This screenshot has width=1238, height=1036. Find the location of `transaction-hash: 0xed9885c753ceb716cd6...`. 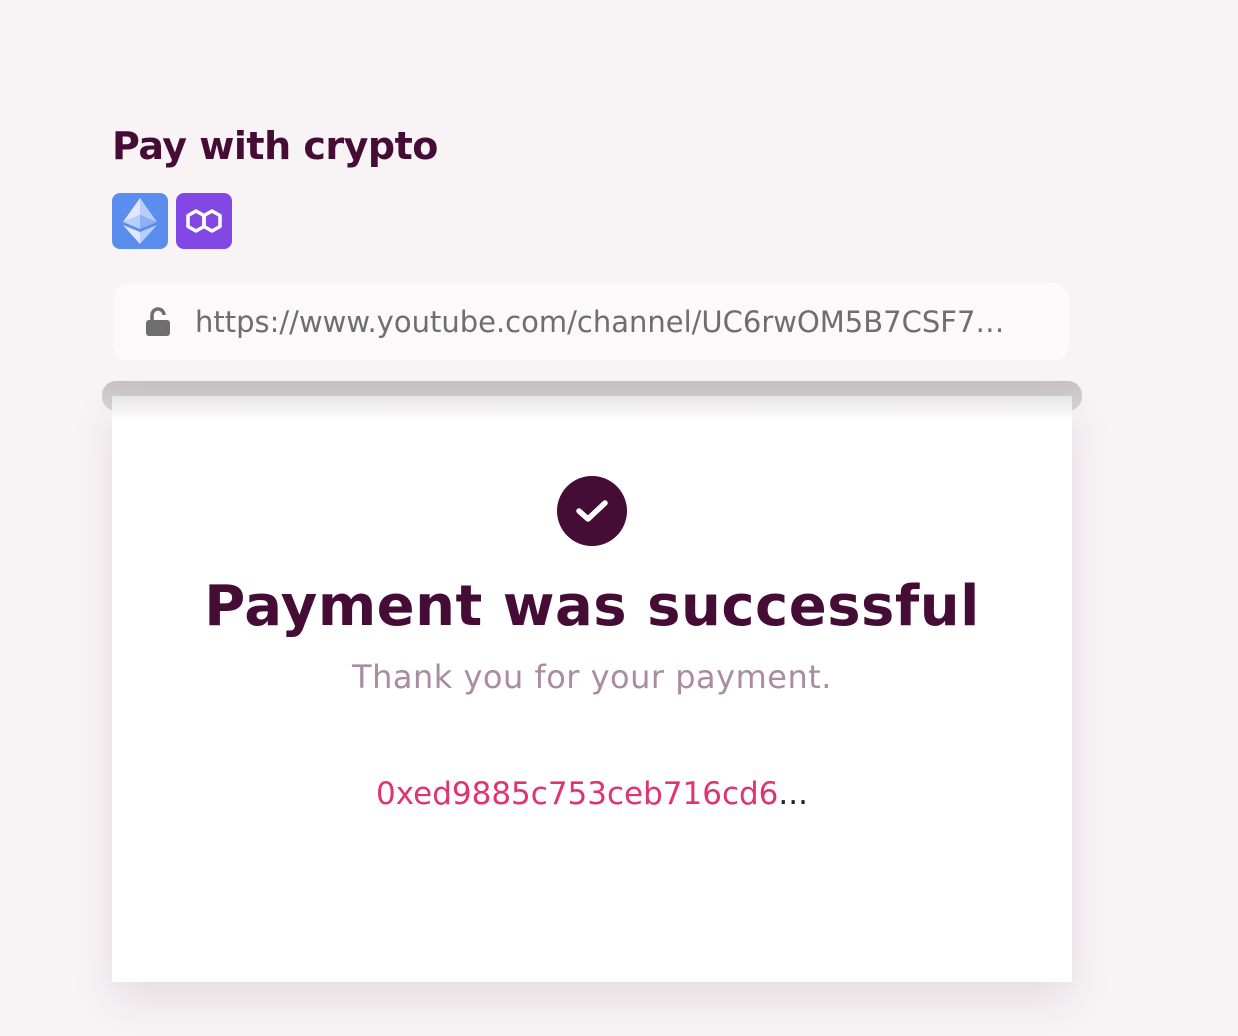

transaction-hash: 0xed9885c753ceb716cd6... is located at coordinates (592, 794).